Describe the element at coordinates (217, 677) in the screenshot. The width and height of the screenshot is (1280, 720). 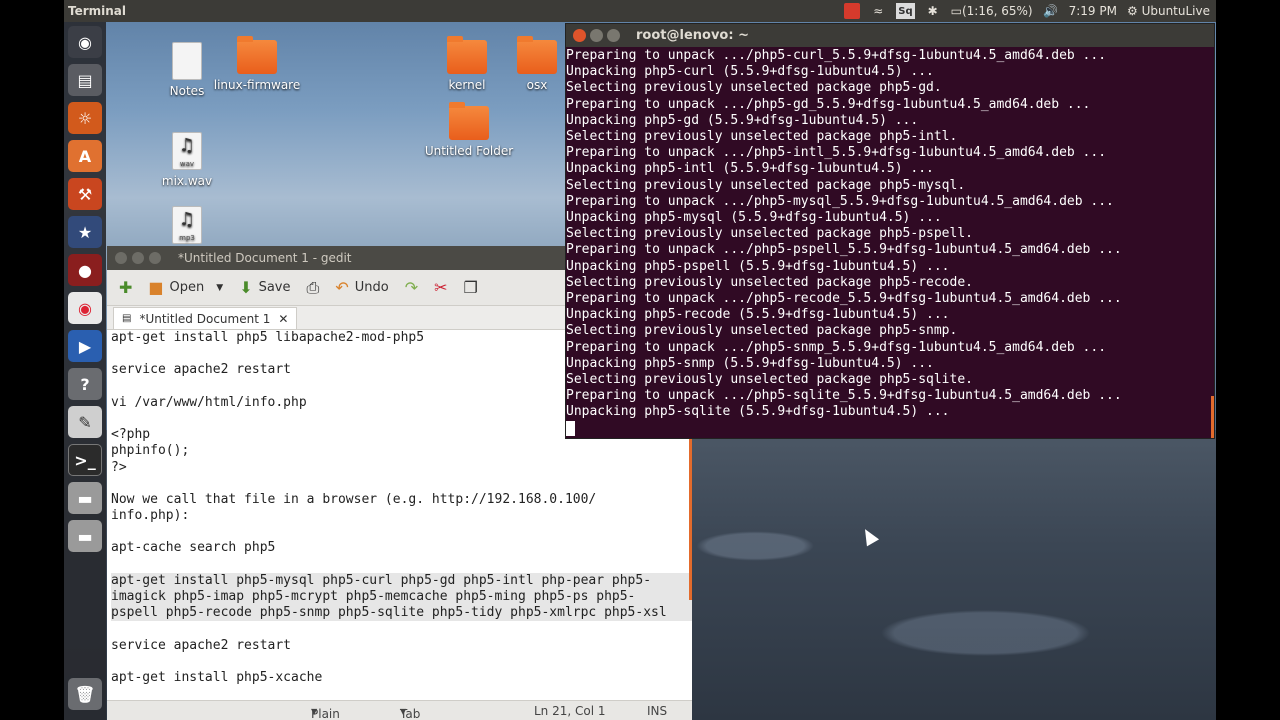
I see `editor-line: apt-get install php5-xcache` at that location.